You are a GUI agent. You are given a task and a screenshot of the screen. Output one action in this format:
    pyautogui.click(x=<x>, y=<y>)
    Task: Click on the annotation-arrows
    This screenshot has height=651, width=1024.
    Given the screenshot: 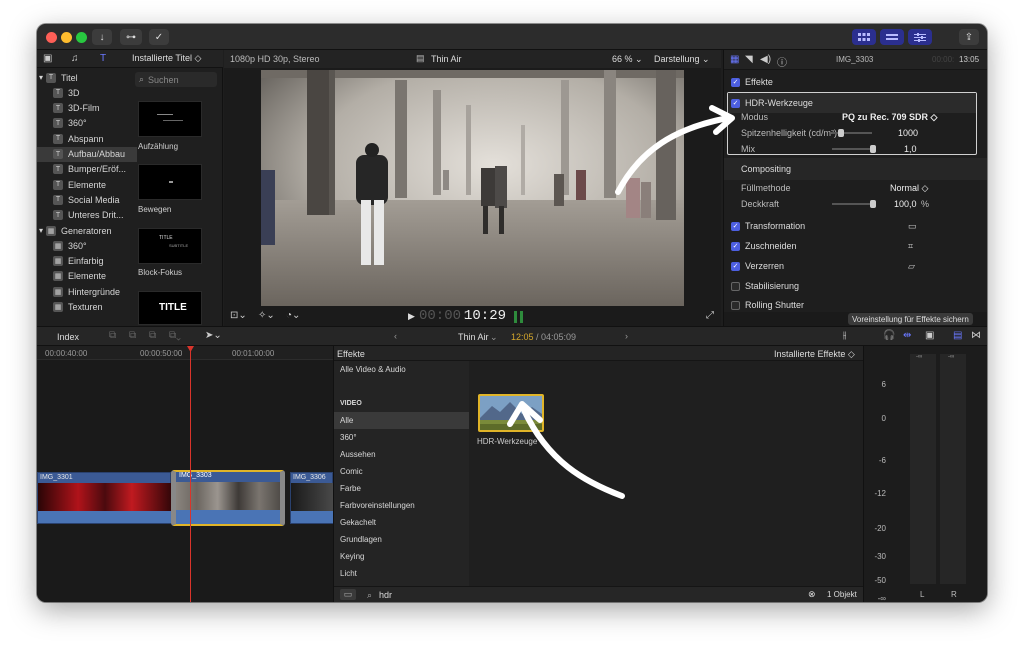 What is the action you would take?
    pyautogui.click(x=621, y=302)
    